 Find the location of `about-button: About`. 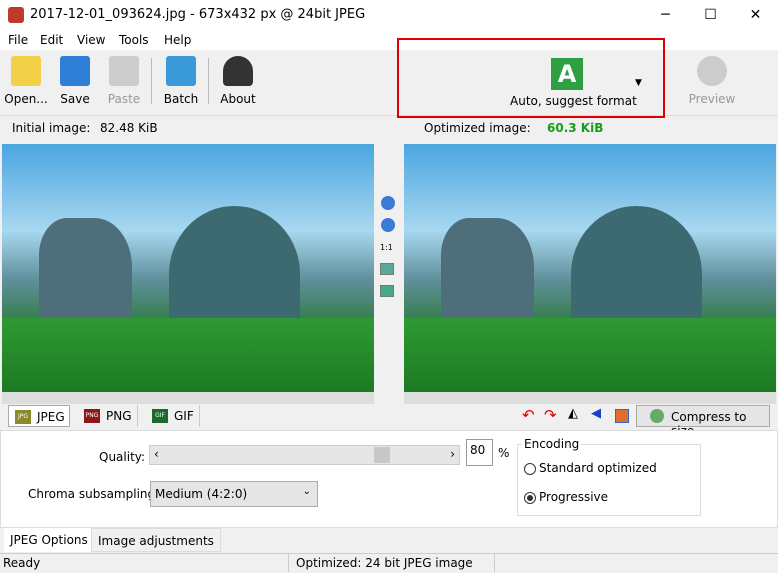

about-button: About is located at coordinates (238, 82).